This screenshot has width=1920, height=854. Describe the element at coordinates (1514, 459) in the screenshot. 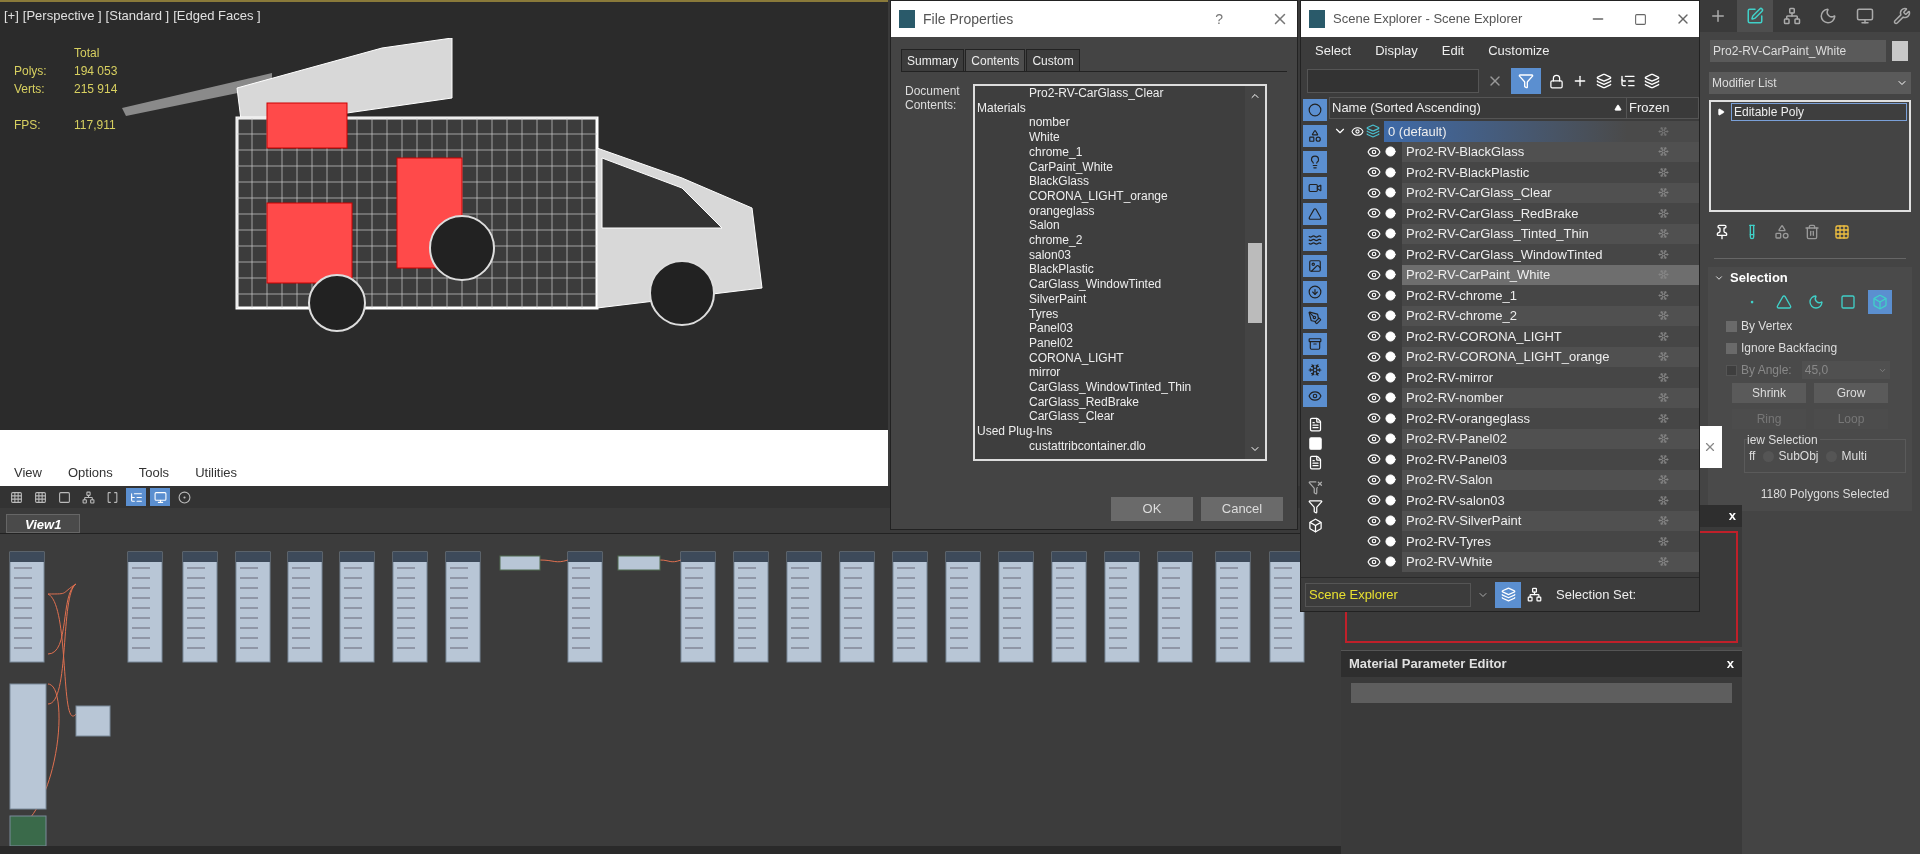

I see `object-name: Pro2-RV-Panel03` at that location.